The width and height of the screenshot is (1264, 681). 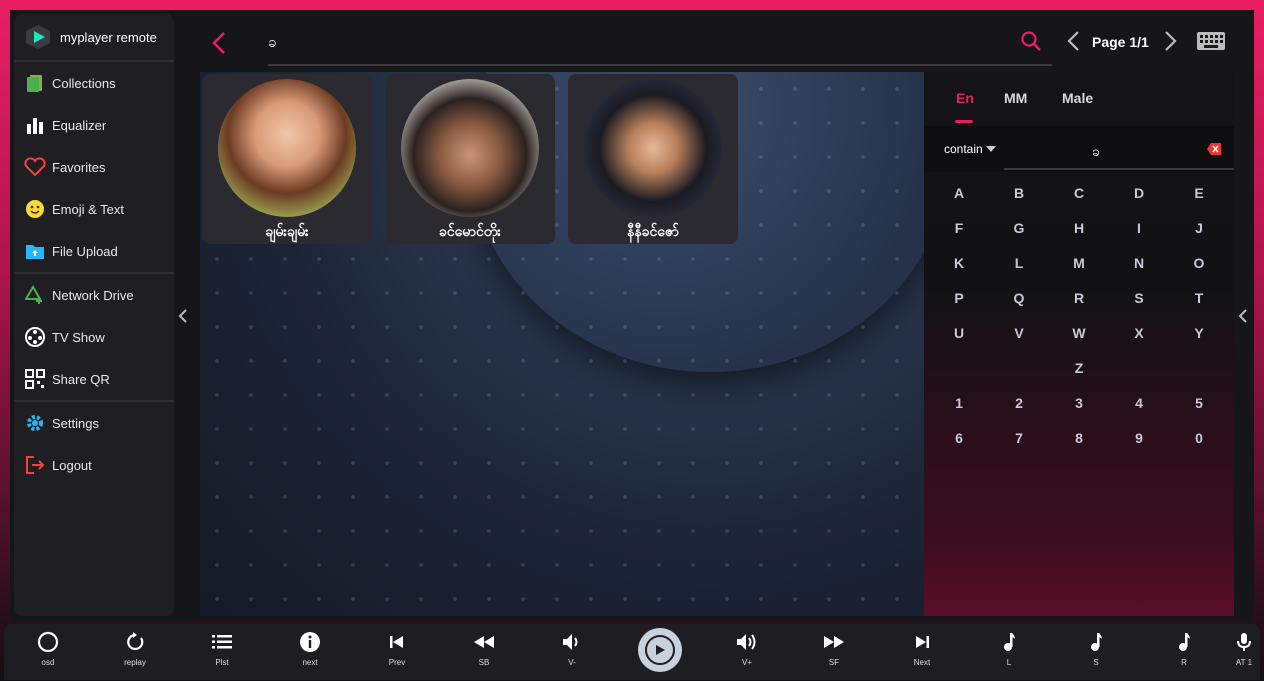 What do you see at coordinates (959, 403) in the screenshot?
I see `key-1: 1` at bounding box center [959, 403].